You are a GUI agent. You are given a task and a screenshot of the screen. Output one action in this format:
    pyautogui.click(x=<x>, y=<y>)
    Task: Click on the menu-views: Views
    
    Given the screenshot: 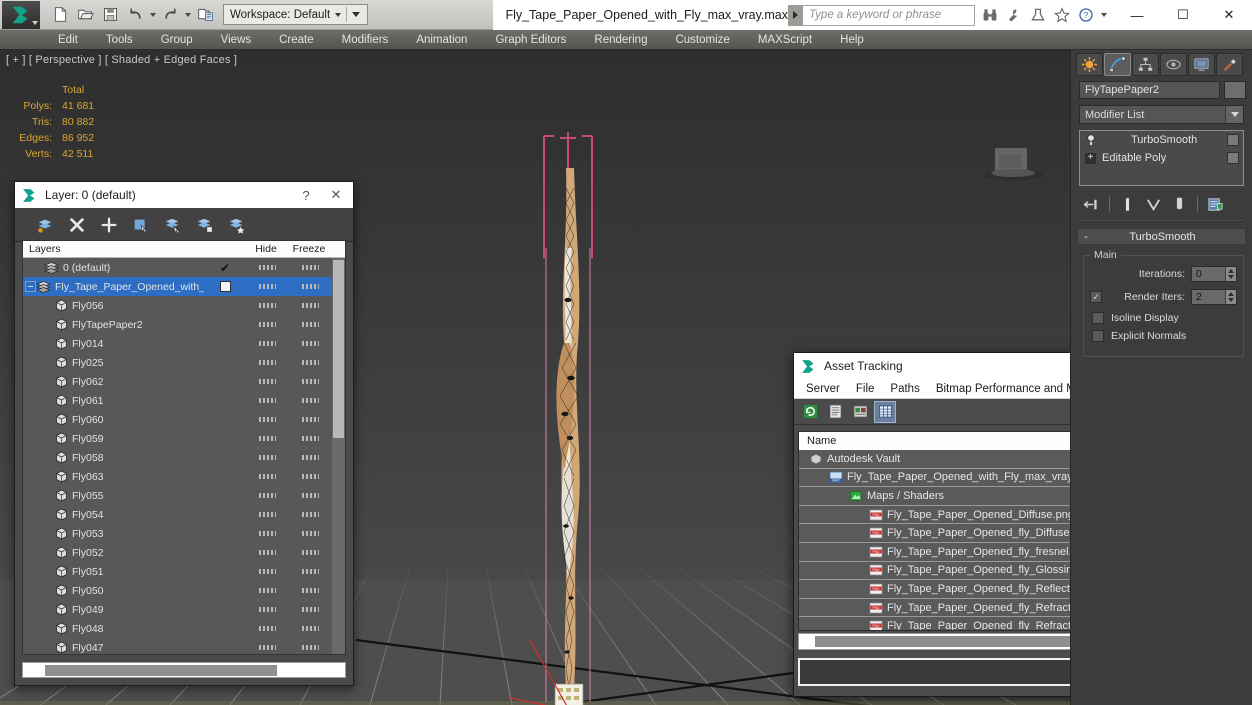 What is the action you would take?
    pyautogui.click(x=236, y=40)
    